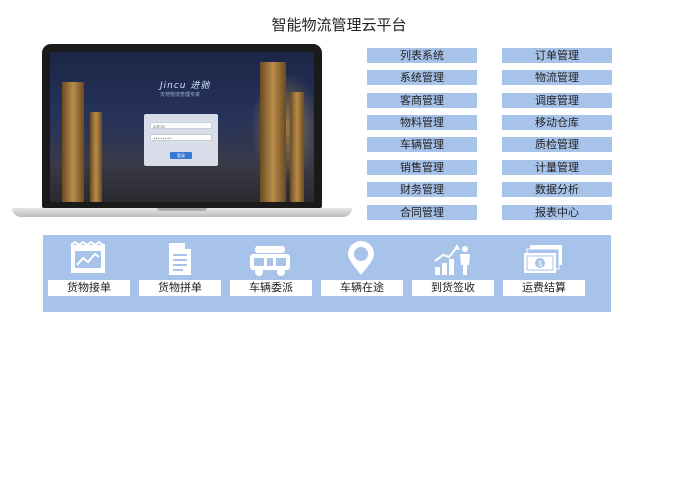 The height and width of the screenshot is (480, 678). I want to click on process-step-label: 货物接单, so click(89, 288).